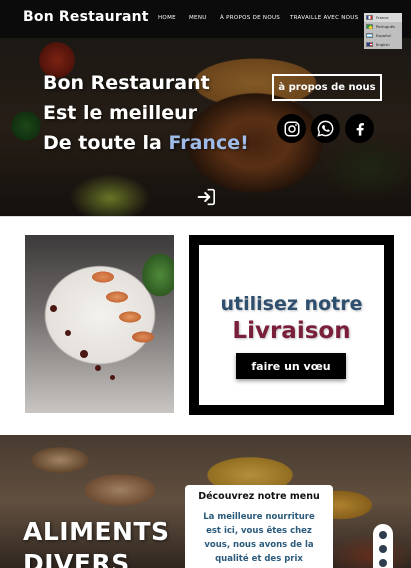 Image resolution: width=411 pixels, height=568 pixels. I want to click on nav-home: HOME, so click(167, 18).